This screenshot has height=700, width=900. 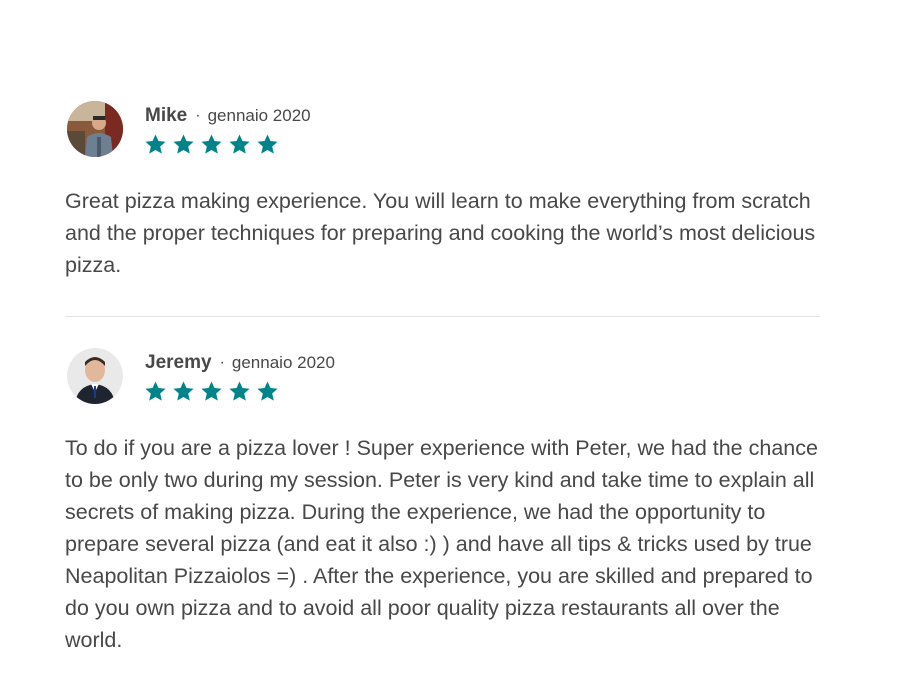 What do you see at coordinates (166, 115) in the screenshot?
I see `reviewer-name: Mike` at bounding box center [166, 115].